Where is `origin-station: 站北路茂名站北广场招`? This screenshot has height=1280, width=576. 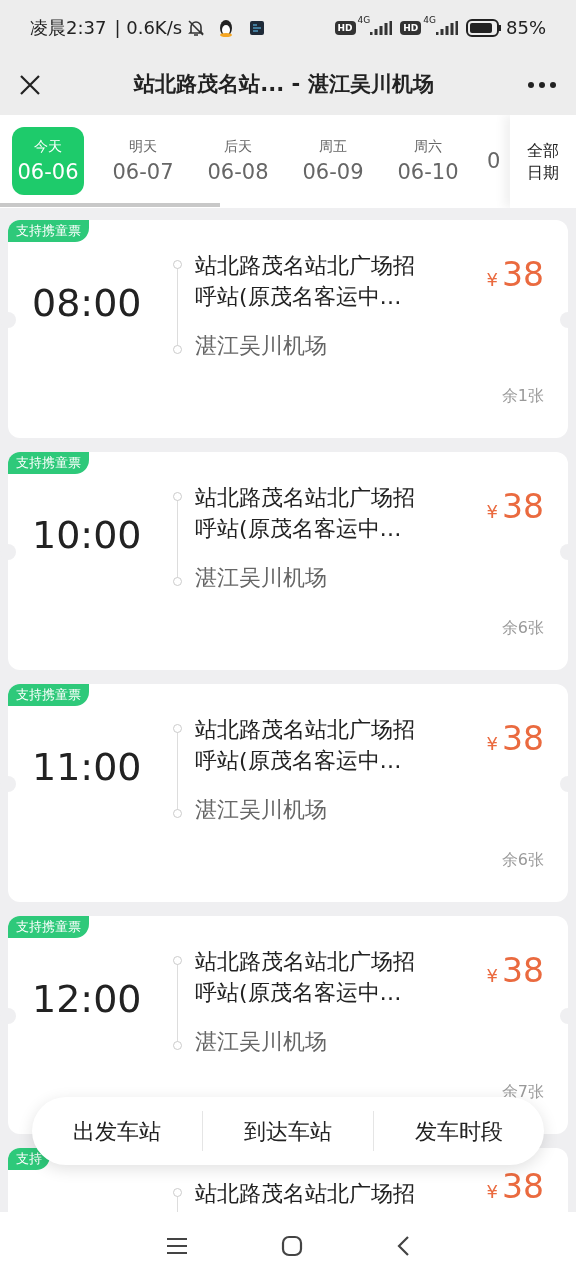 origin-station: 站北路茂名站北广场招 is located at coordinates (305, 1194).